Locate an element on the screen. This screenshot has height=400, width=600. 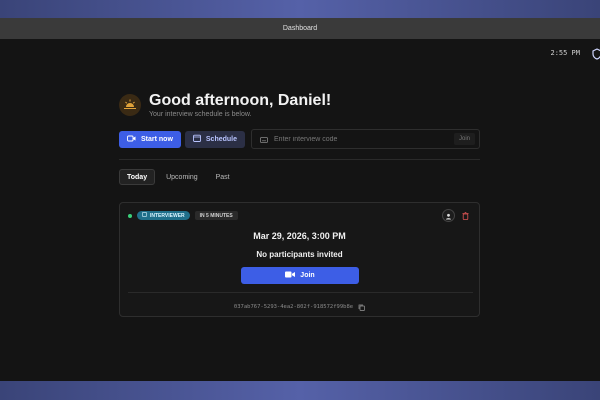
join-interview-label: Join is located at coordinates (307, 275).